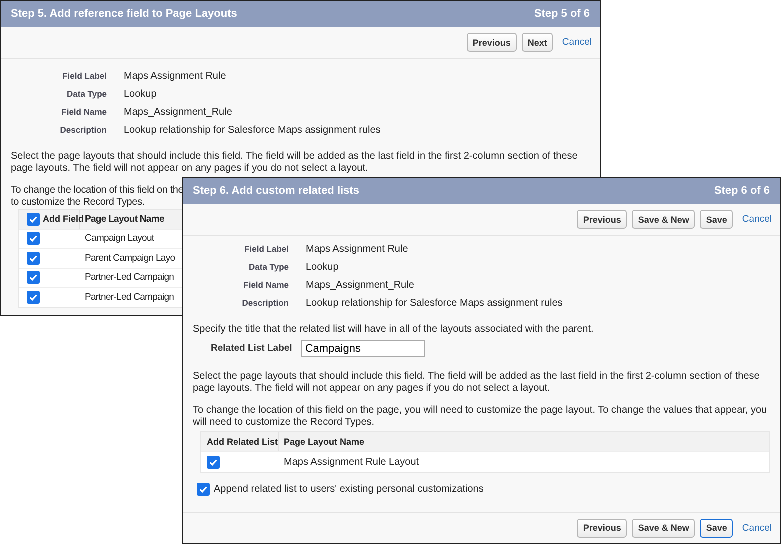 Image resolution: width=781 pixels, height=544 pixels. What do you see at coordinates (242, 441) in the screenshot?
I see `column-header: Add Related List` at bounding box center [242, 441].